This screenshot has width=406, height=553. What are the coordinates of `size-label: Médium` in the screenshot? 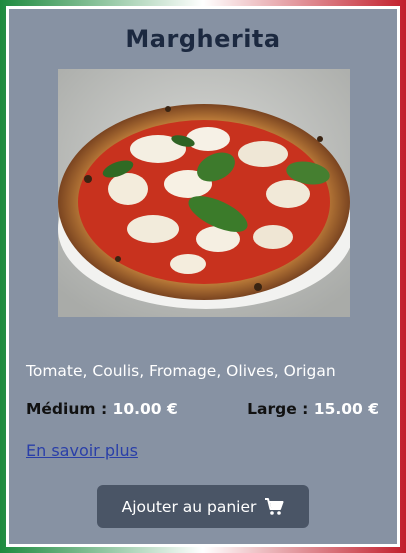 It's located at (61, 409).